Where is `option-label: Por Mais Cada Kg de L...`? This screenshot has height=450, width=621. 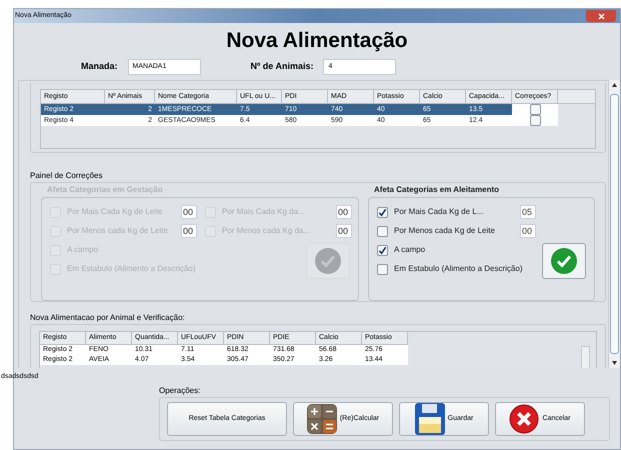 option-label: Por Mais Cada Kg de L... is located at coordinates (439, 212).